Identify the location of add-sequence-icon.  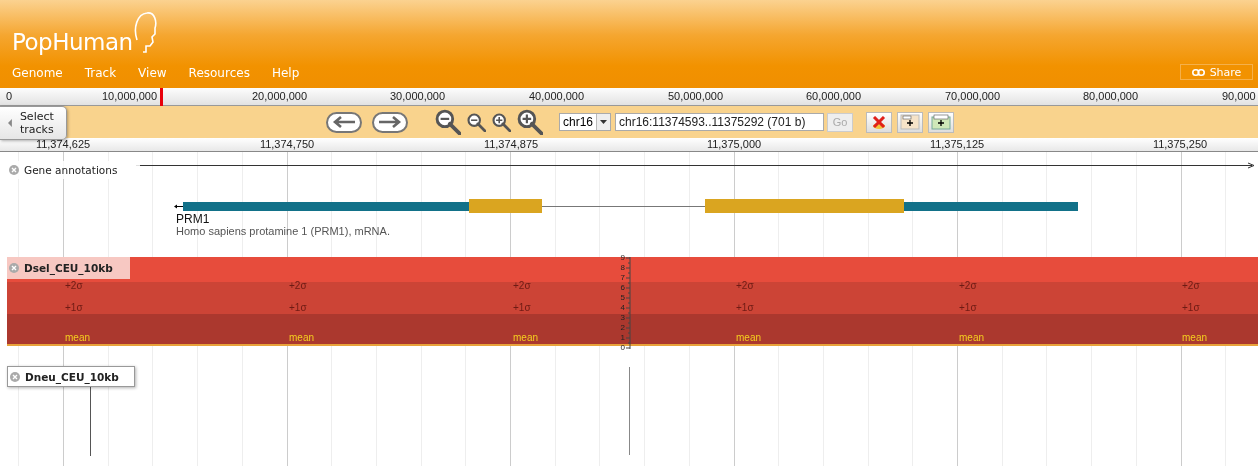
(941, 122).